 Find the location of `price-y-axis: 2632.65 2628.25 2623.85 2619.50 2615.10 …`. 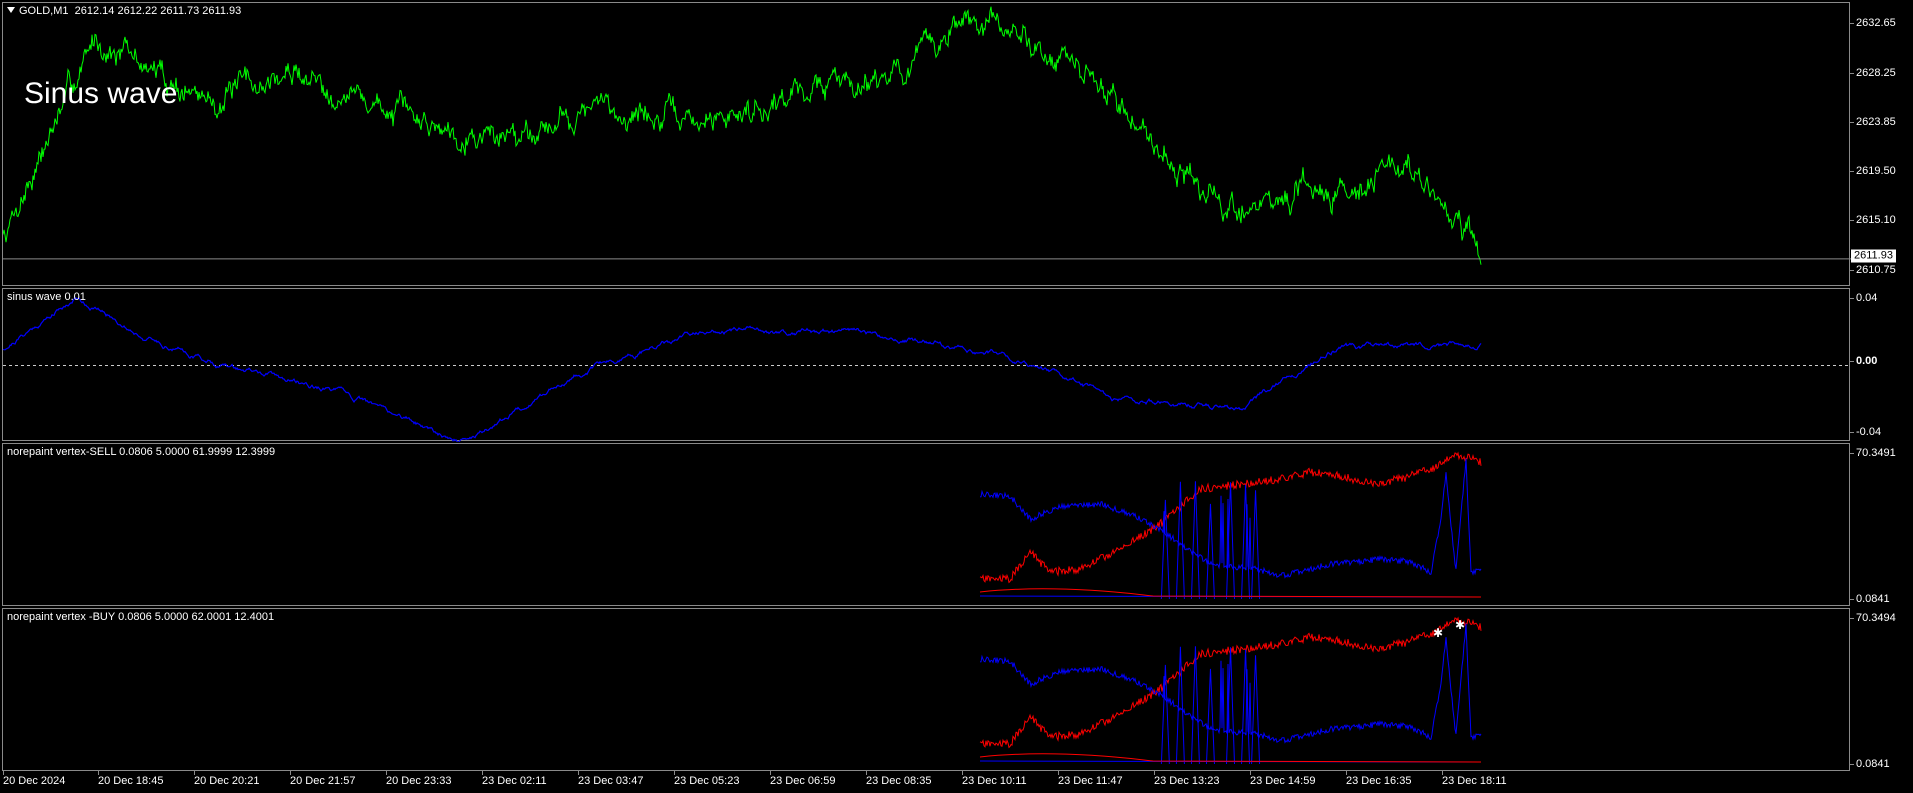

price-y-axis: 2632.65 2628.25 2623.85 2619.50 2615.10 … is located at coordinates (1881, 144).